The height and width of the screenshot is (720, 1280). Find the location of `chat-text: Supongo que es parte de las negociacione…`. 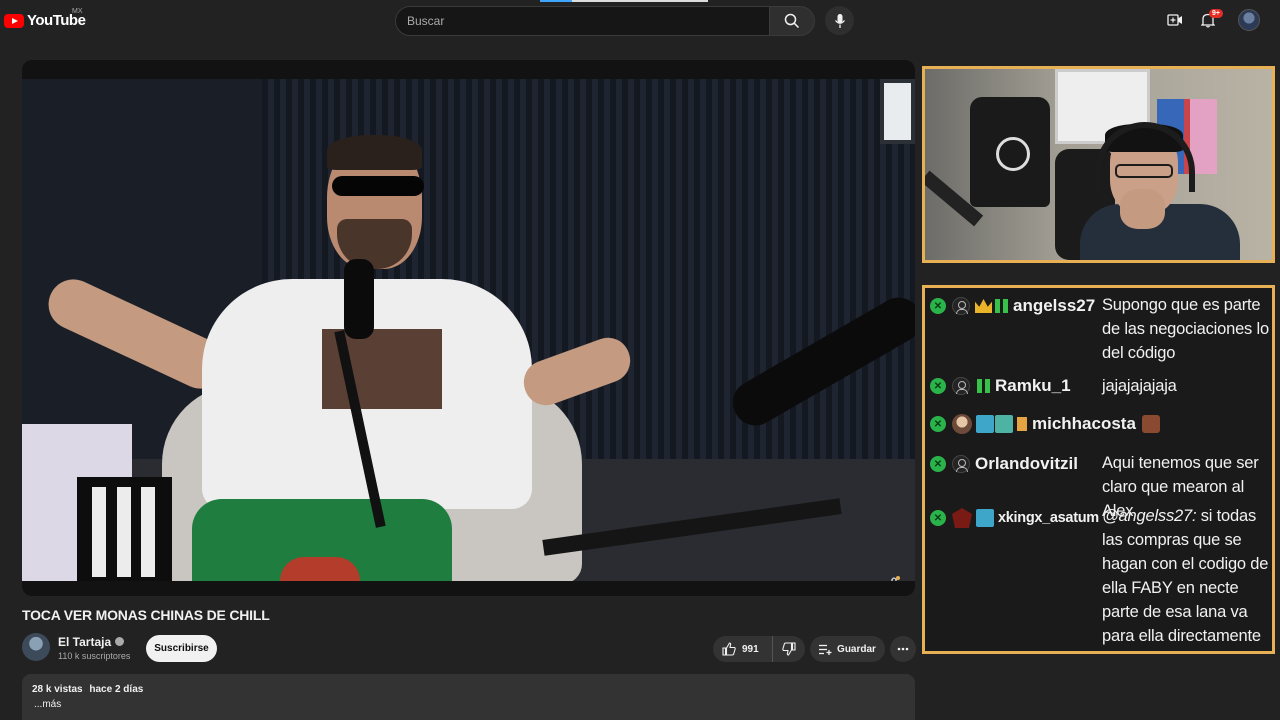

chat-text: Supongo que es parte de las negociacione… is located at coordinates (1185, 329).